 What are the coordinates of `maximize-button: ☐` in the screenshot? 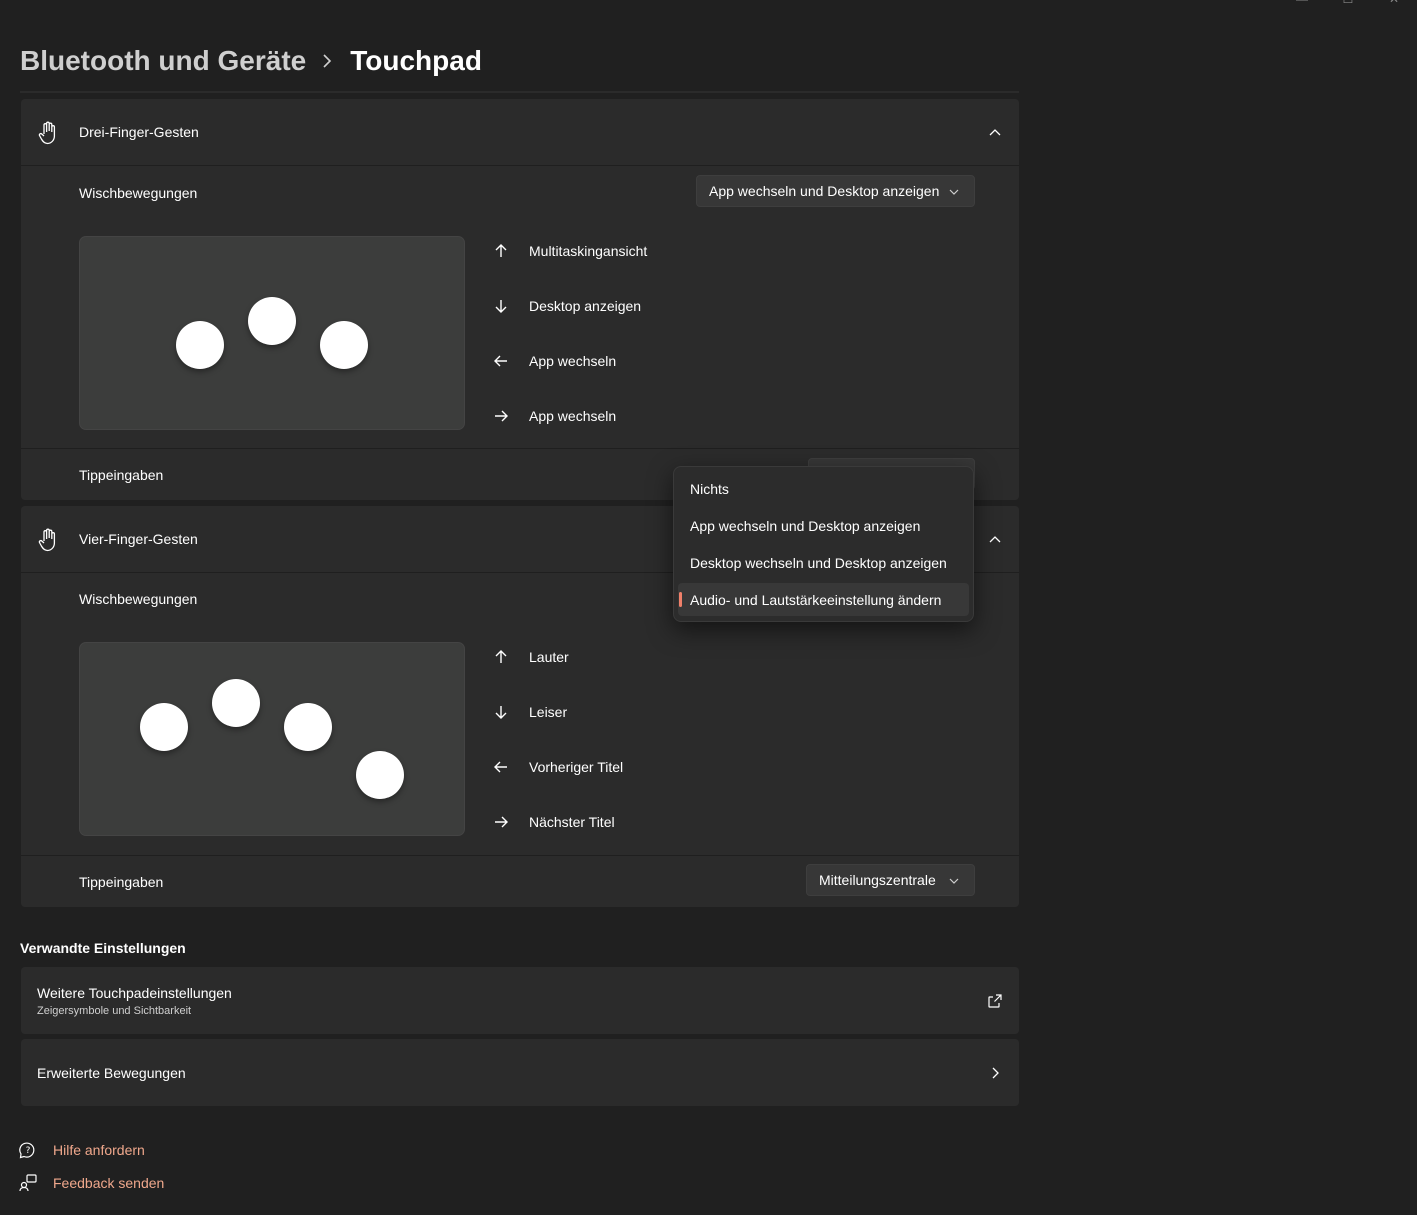 It's located at (1348, 3).